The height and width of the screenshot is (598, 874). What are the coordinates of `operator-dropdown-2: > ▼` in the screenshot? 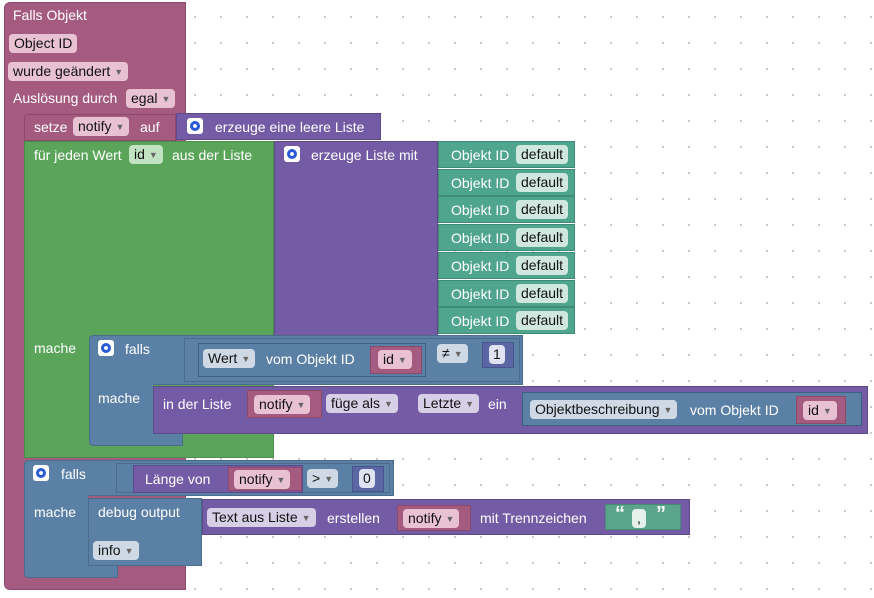 It's located at (323, 478).